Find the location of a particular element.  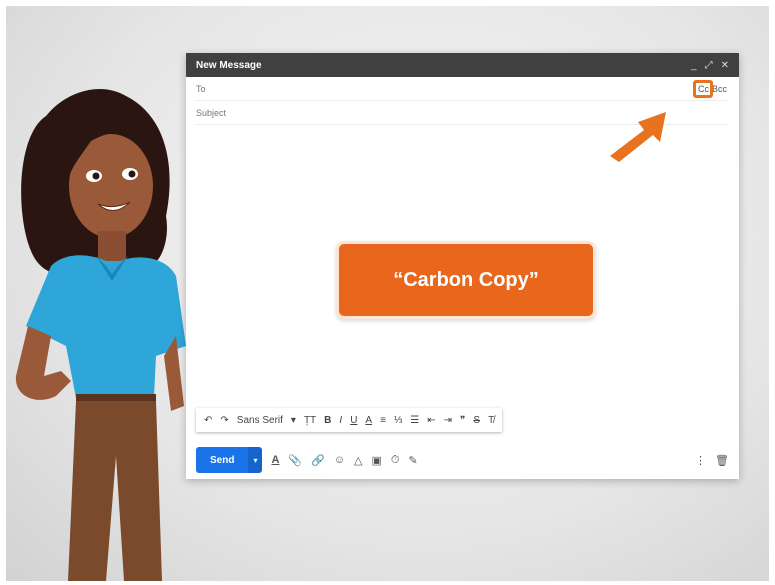

text-color-icon: A is located at coordinates (368, 420).